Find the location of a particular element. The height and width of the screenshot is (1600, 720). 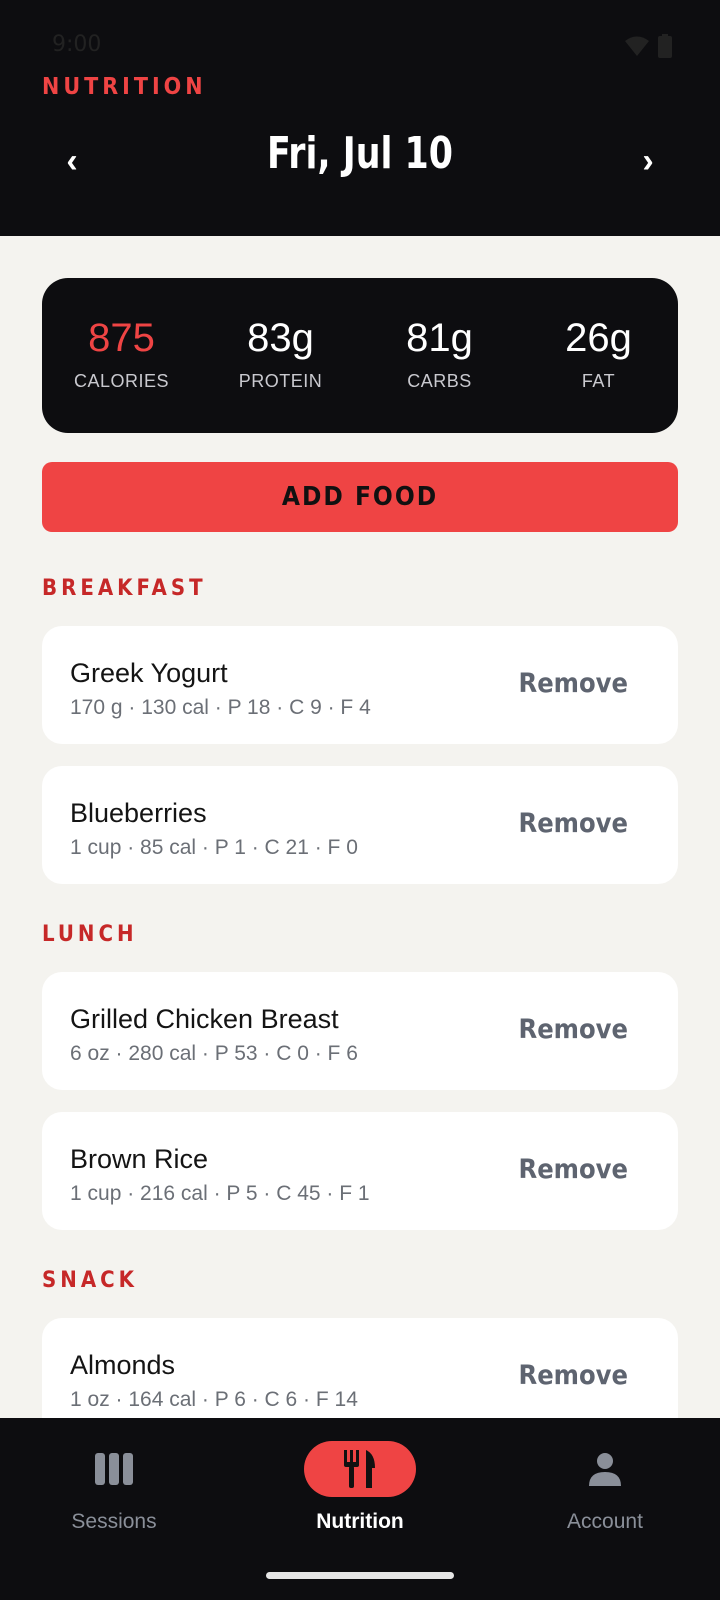

nav-label-account: Account is located at coordinates (605, 1521).